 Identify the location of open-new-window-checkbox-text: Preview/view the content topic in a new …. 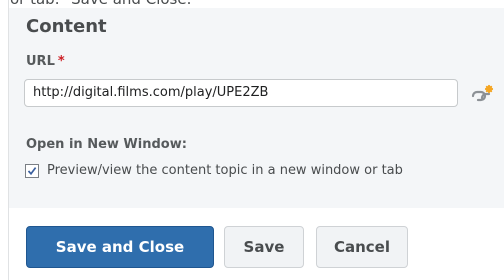
(225, 170).